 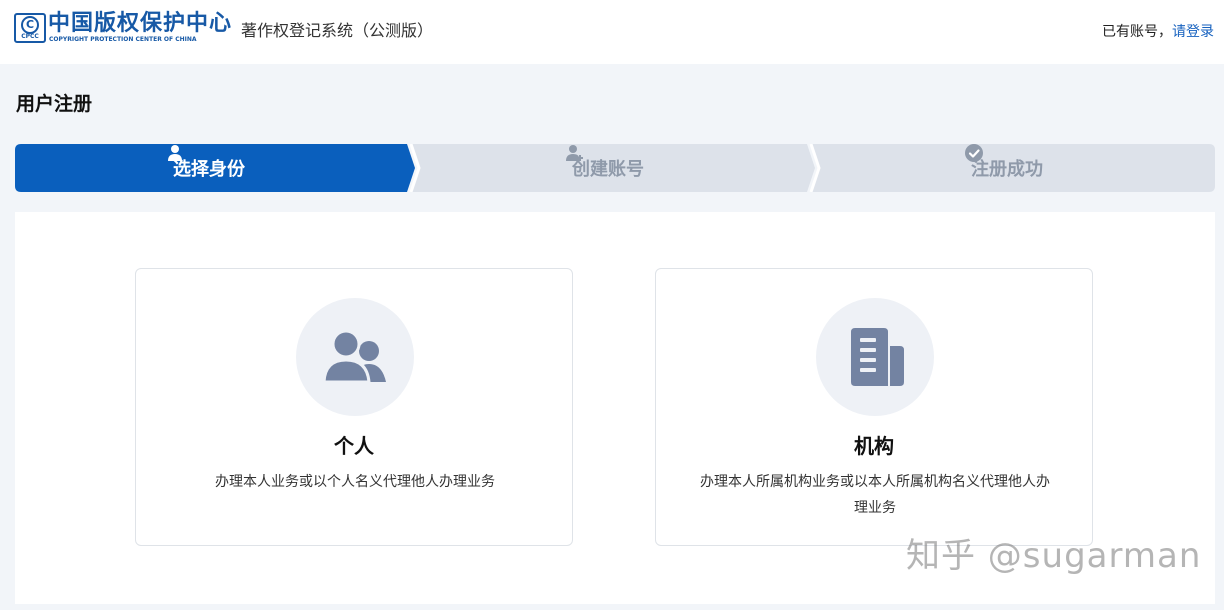 What do you see at coordinates (605, 168) in the screenshot?
I see `step-create-account: 创建账号` at bounding box center [605, 168].